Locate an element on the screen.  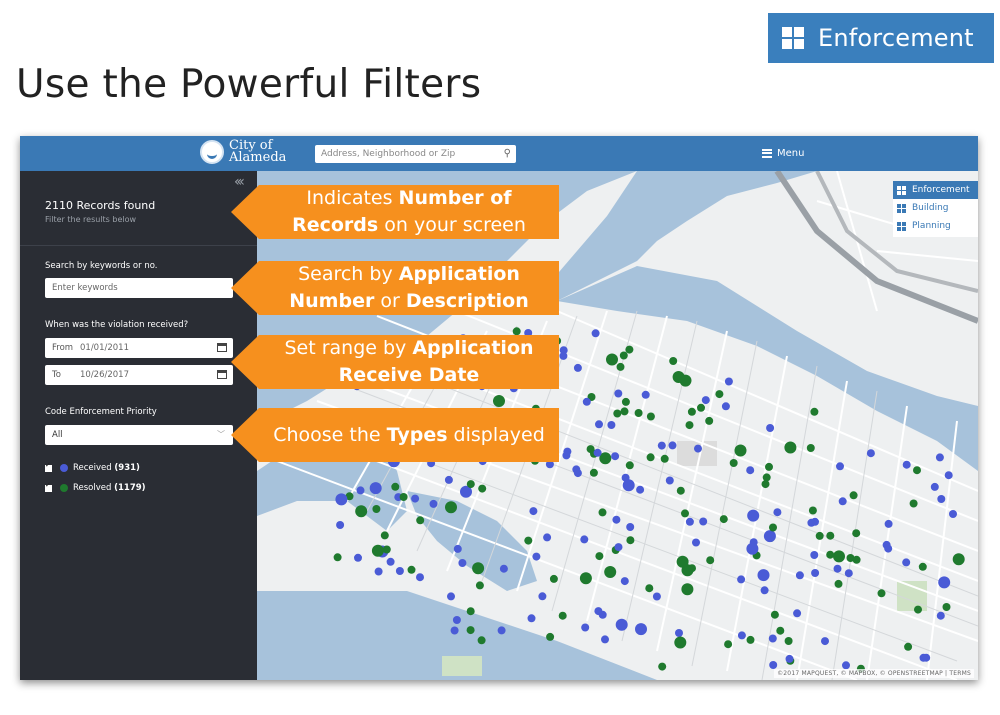
legend-received: Received (931) is located at coordinates (92, 467).